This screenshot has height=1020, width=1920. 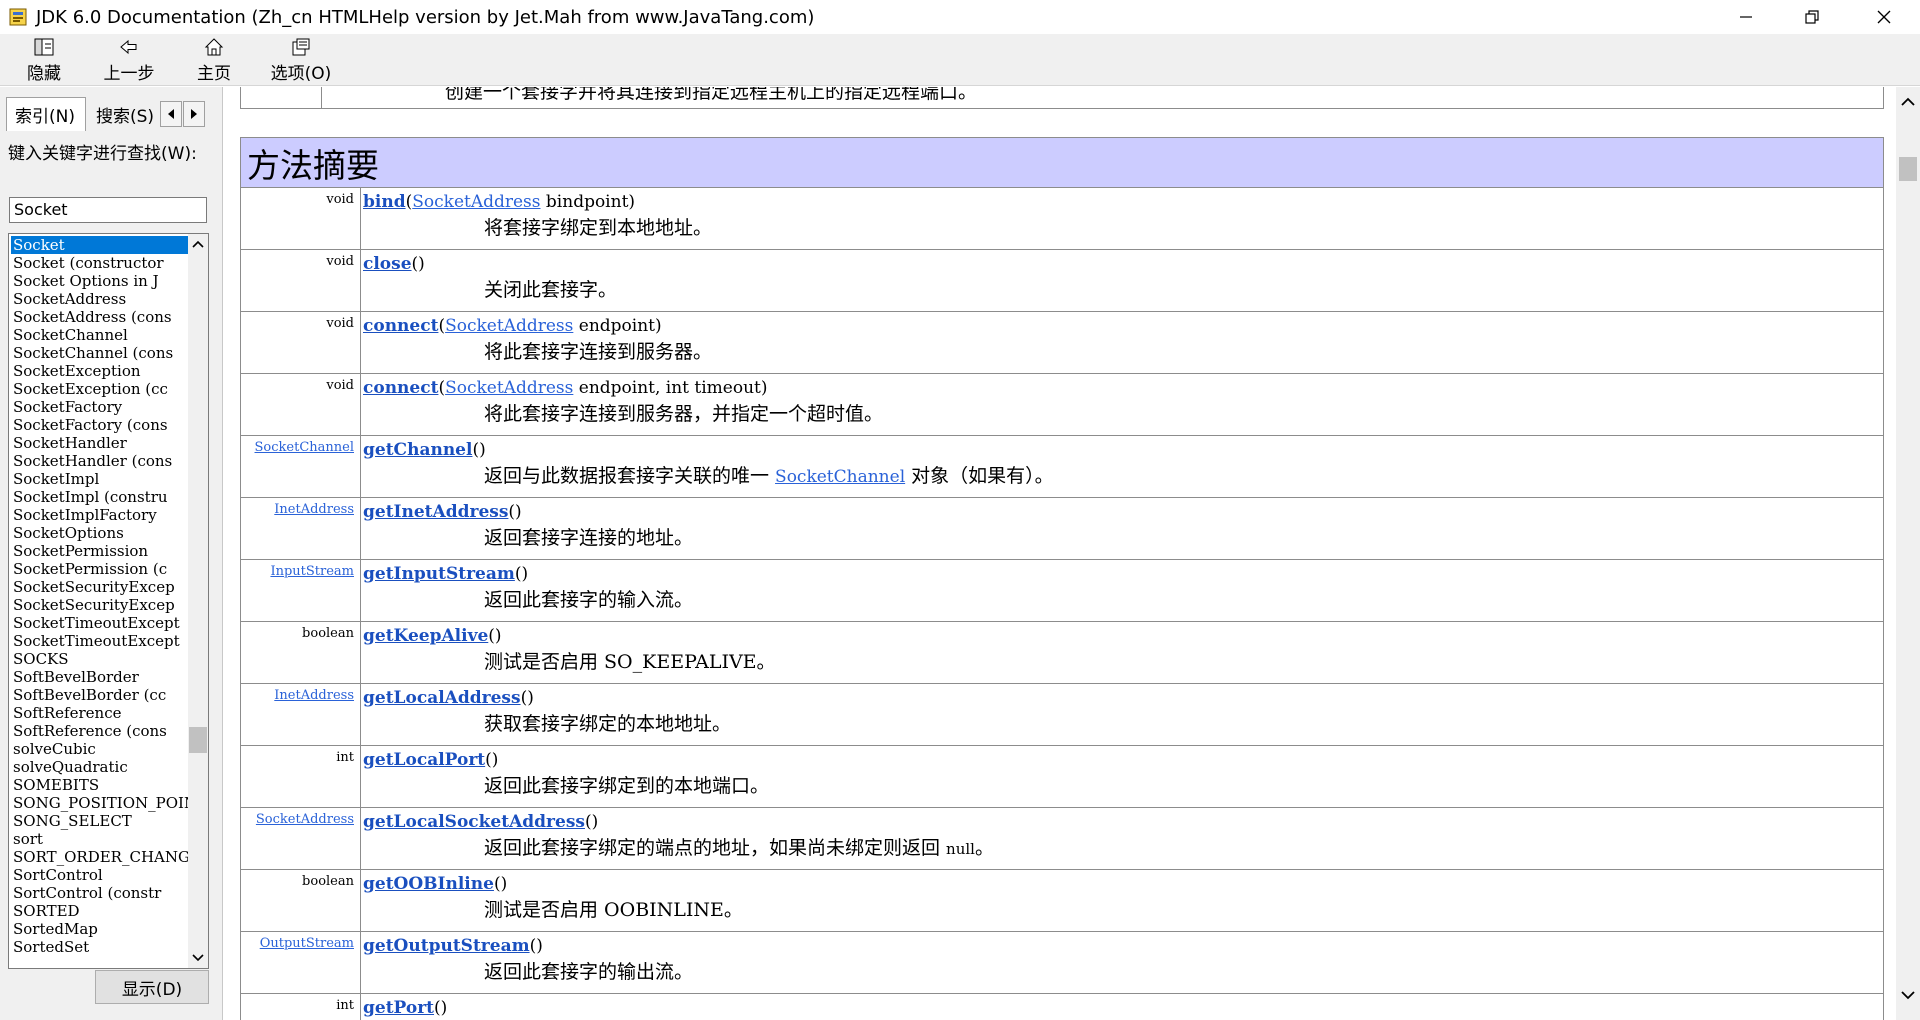 What do you see at coordinates (100, 317) in the screenshot?
I see `list-item: SocketAddress (cons` at bounding box center [100, 317].